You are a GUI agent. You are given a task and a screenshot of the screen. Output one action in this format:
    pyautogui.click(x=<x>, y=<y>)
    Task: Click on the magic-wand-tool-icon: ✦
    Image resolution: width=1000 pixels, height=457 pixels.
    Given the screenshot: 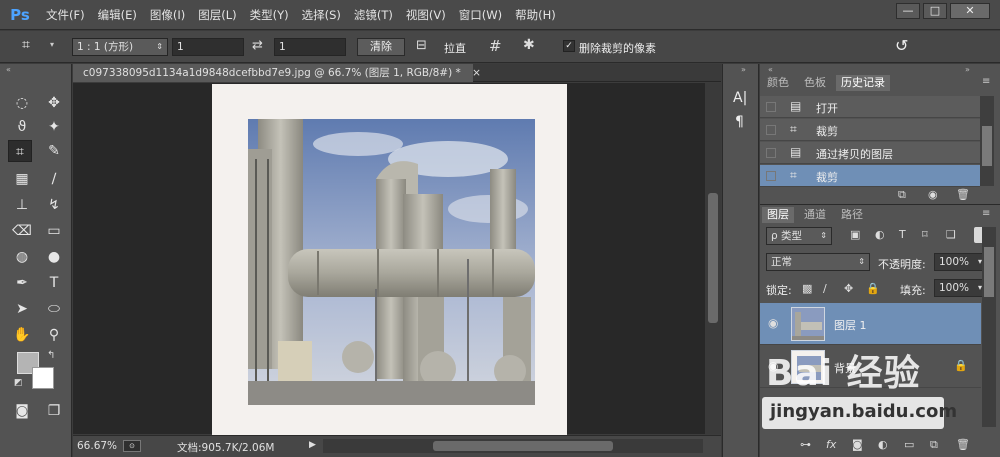 What is the action you would take?
    pyautogui.click(x=54, y=127)
    